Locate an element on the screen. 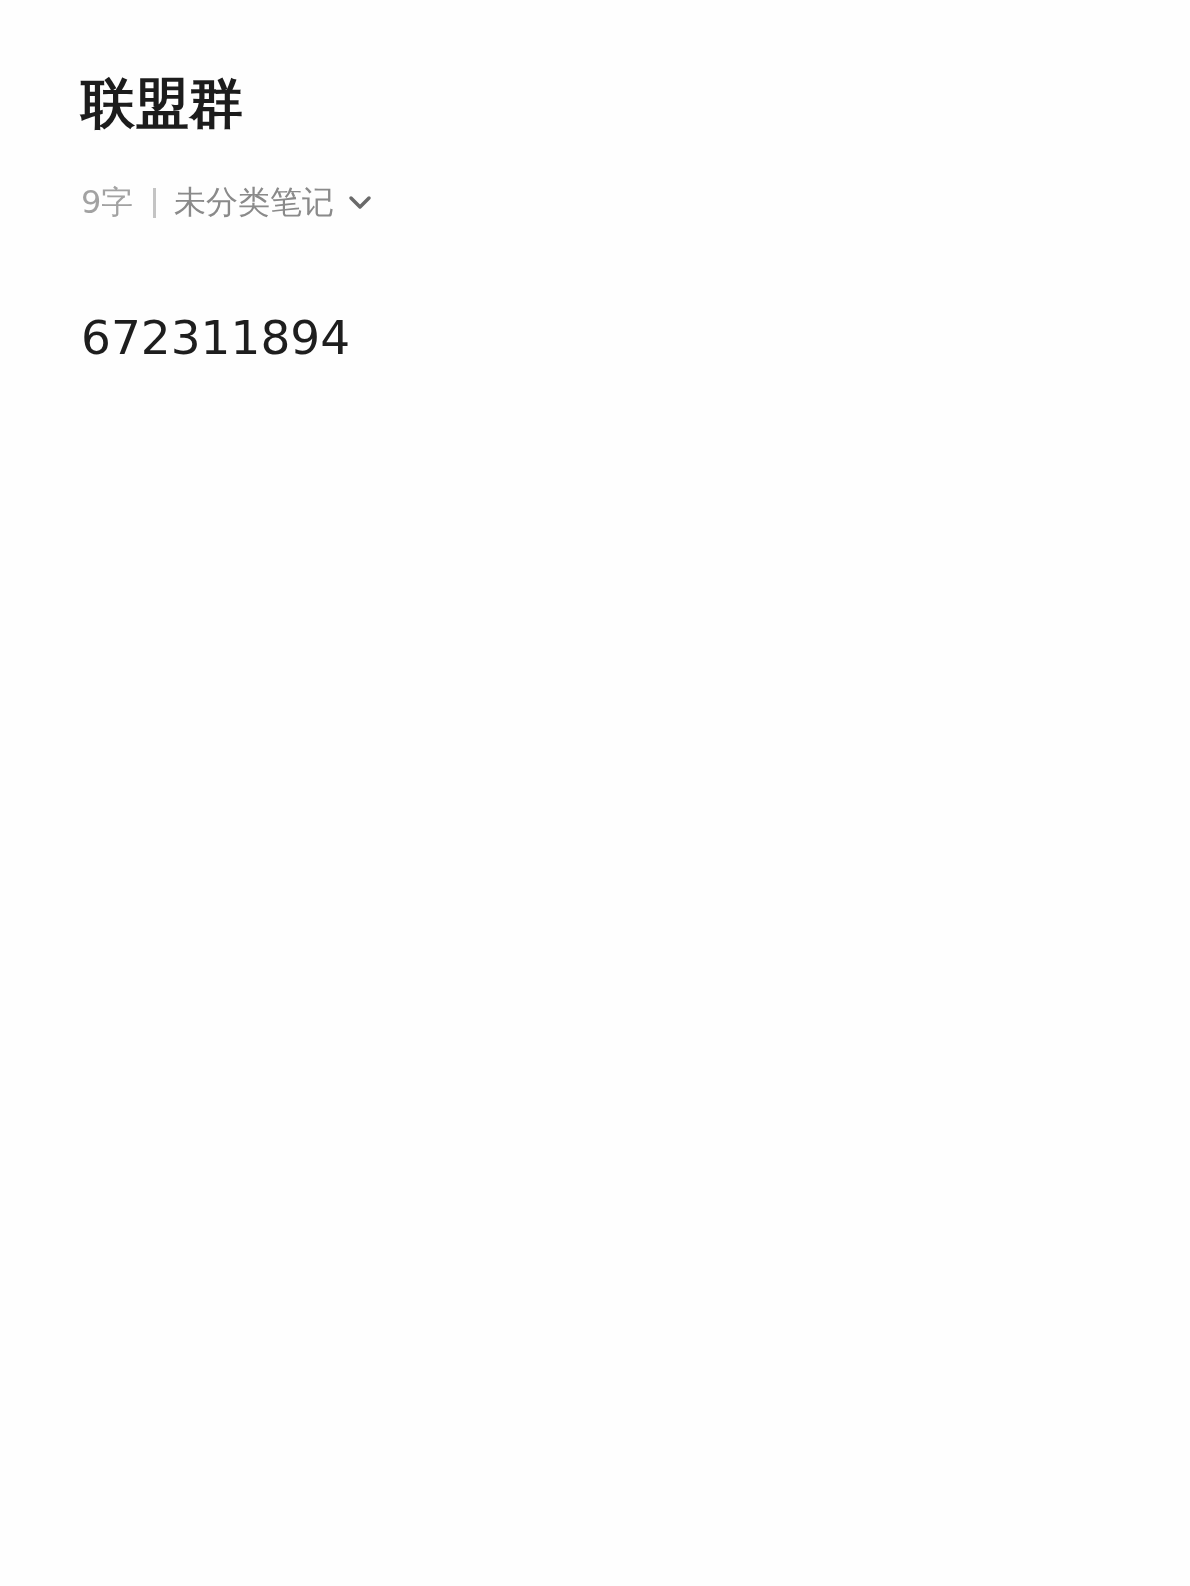  word-count: 9字 is located at coordinates (107, 202).